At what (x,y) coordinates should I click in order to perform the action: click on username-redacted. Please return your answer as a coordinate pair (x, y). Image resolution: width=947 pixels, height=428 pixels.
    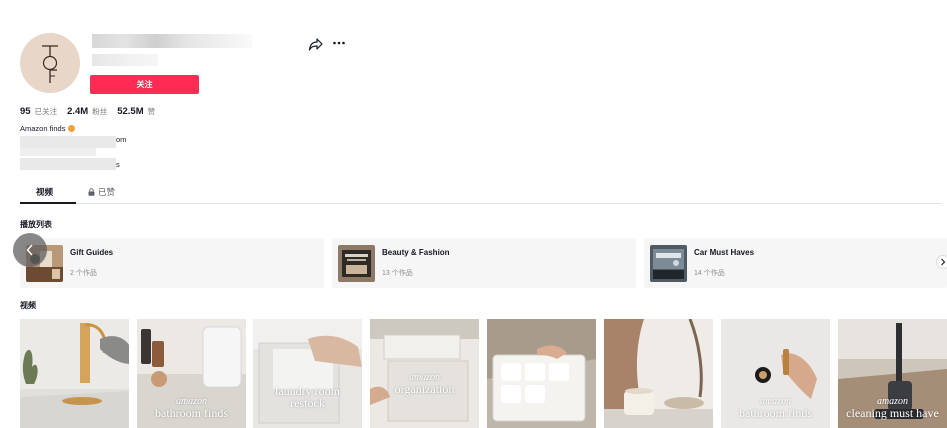
    Looking at the image, I should click on (172, 41).